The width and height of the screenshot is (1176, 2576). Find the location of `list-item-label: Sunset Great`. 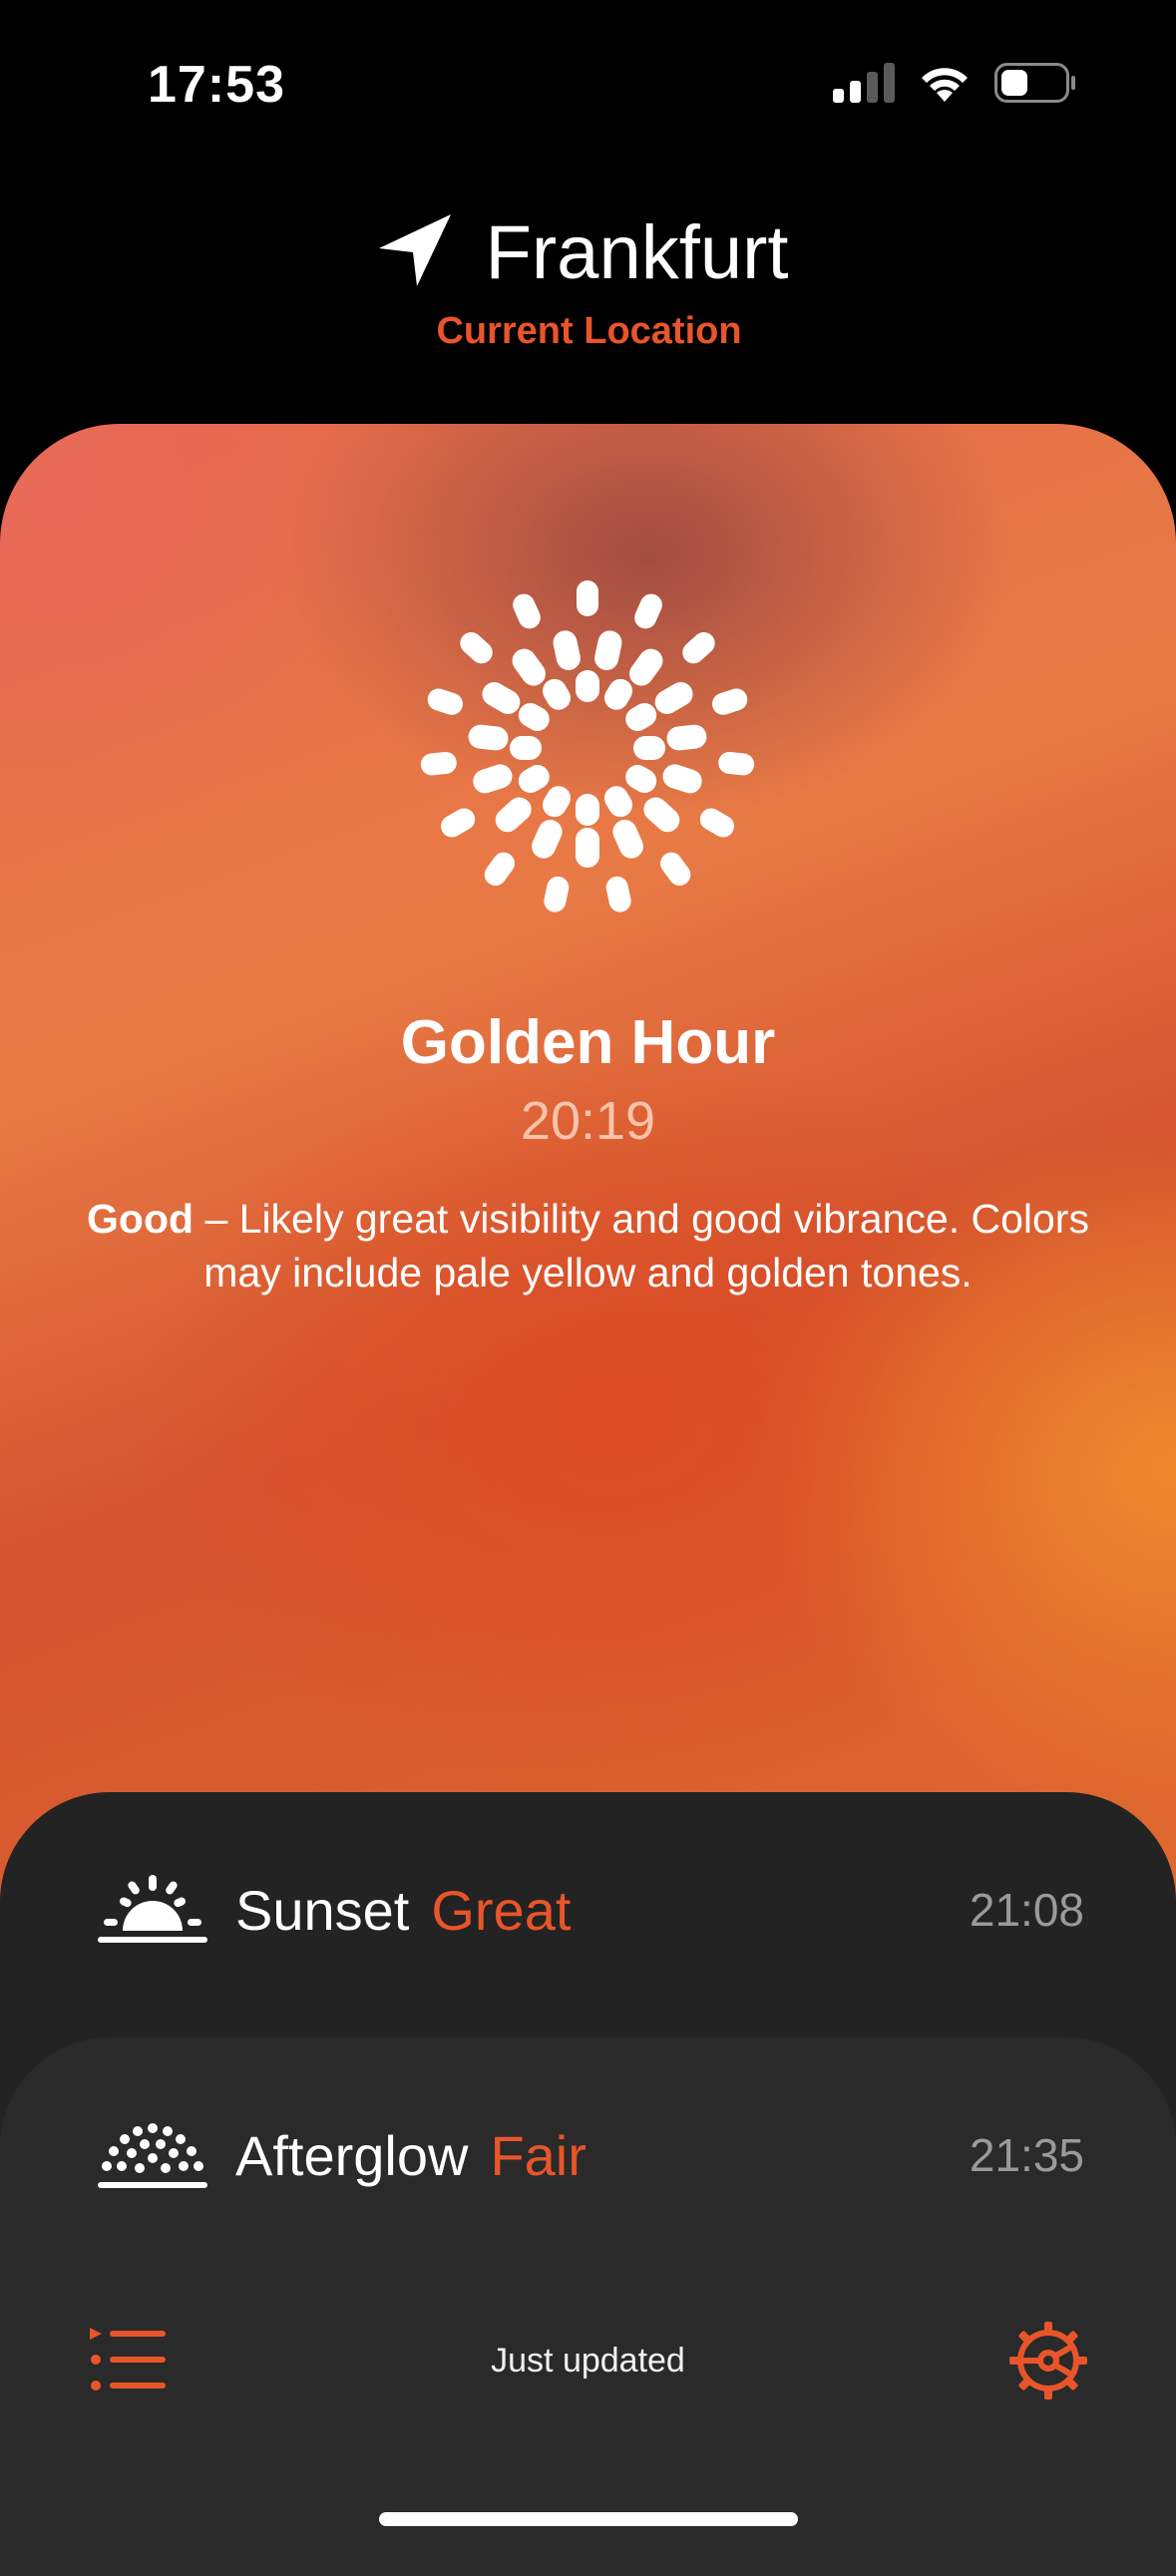

list-item-label: Sunset Great is located at coordinates (403, 1911).